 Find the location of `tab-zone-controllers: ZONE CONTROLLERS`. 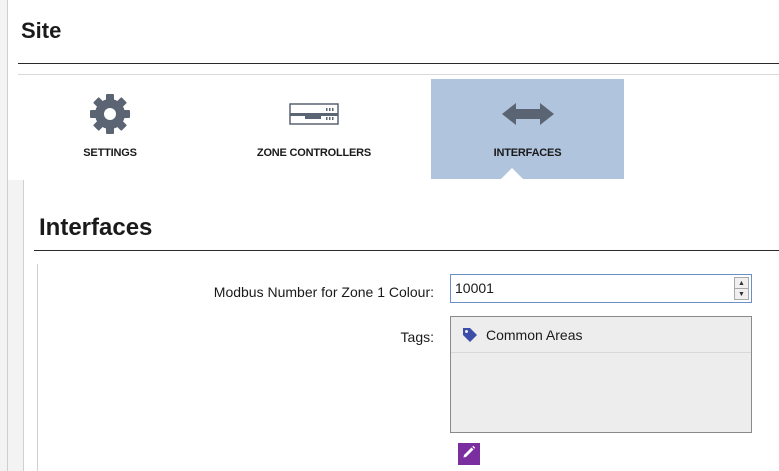

tab-zone-controllers: ZONE CONTROLLERS is located at coordinates (314, 129).